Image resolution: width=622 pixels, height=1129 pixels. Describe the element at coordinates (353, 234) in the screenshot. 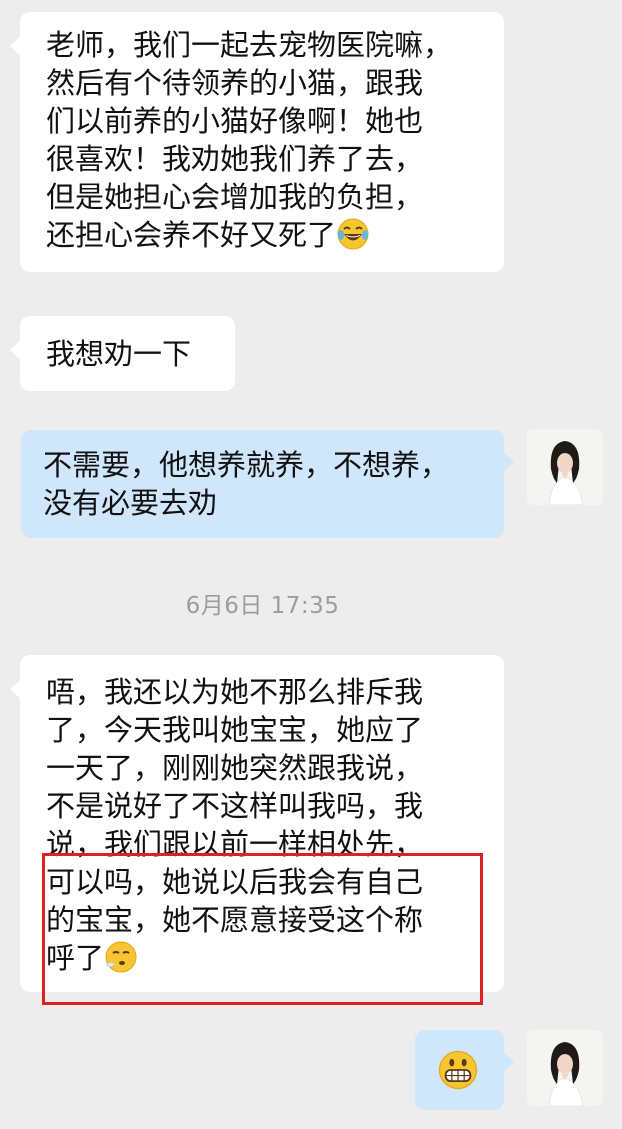

I see `laughing-with-tears-emoji` at that location.